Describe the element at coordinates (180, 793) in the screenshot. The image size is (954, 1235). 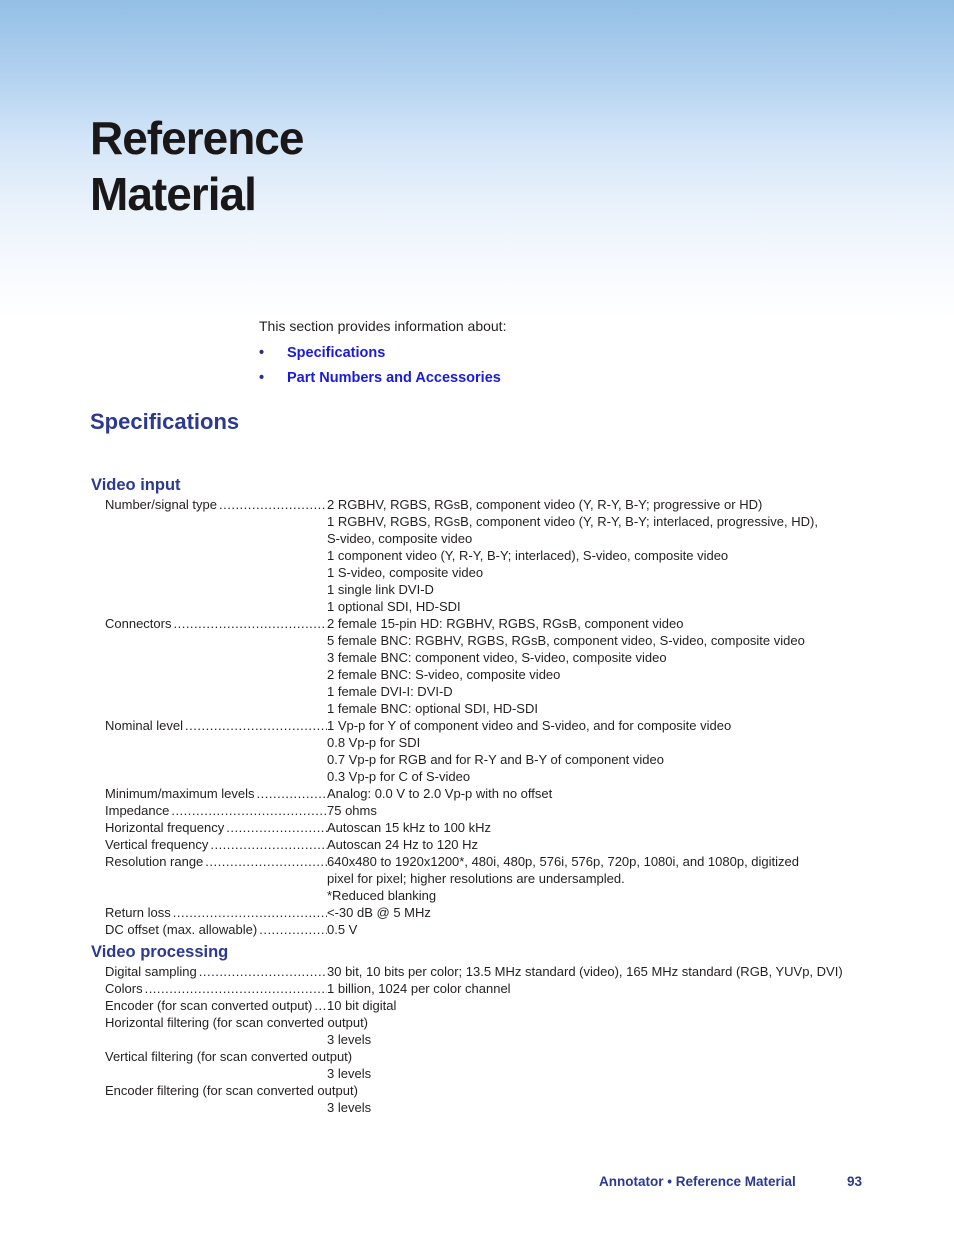
I see `spec-label-text: Minimum/maximum levels` at that location.